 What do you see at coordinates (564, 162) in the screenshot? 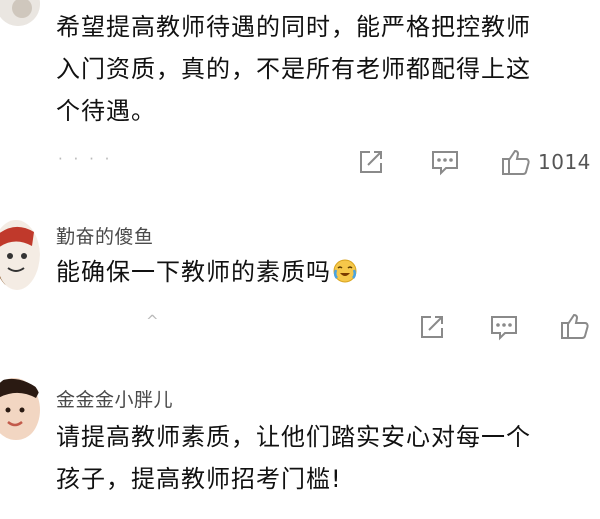
I see `like-count: 1014` at bounding box center [564, 162].